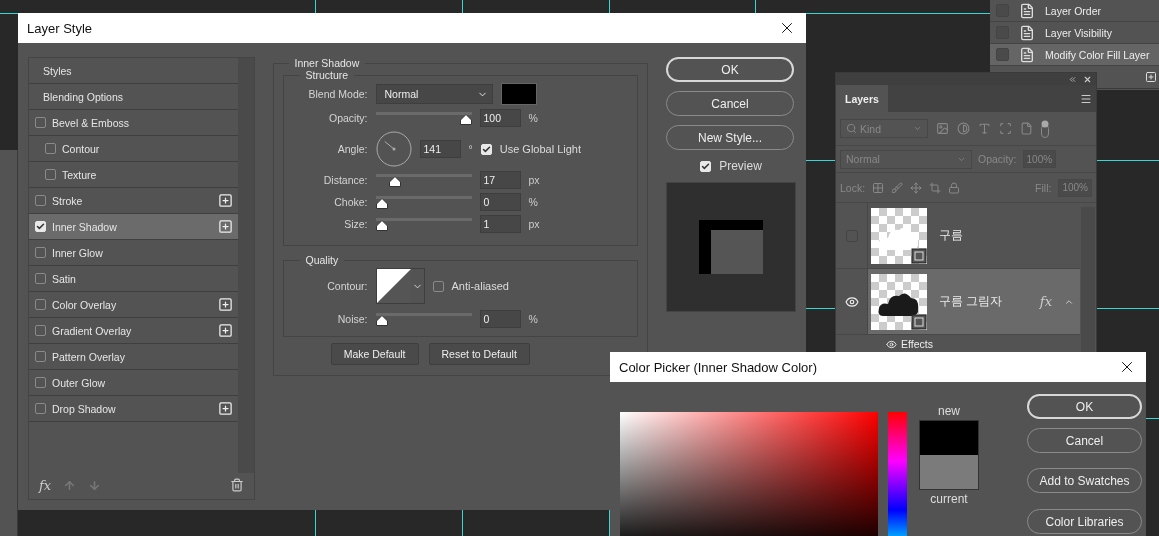  What do you see at coordinates (897, 187) in the screenshot?
I see `brush-icon` at bounding box center [897, 187].